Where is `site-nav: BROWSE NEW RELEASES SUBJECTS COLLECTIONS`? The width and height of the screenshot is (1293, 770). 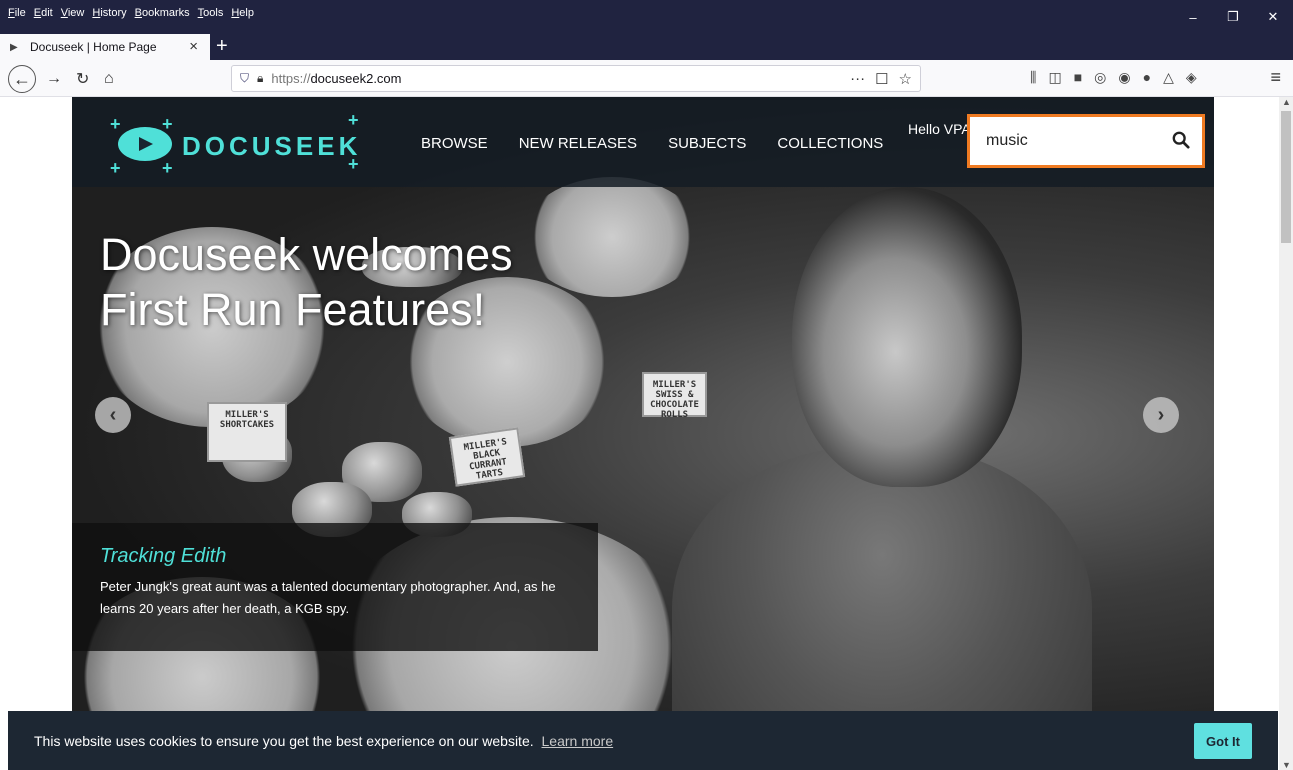 site-nav: BROWSE NEW RELEASES SUBJECTS COLLECTIONS is located at coordinates (652, 143).